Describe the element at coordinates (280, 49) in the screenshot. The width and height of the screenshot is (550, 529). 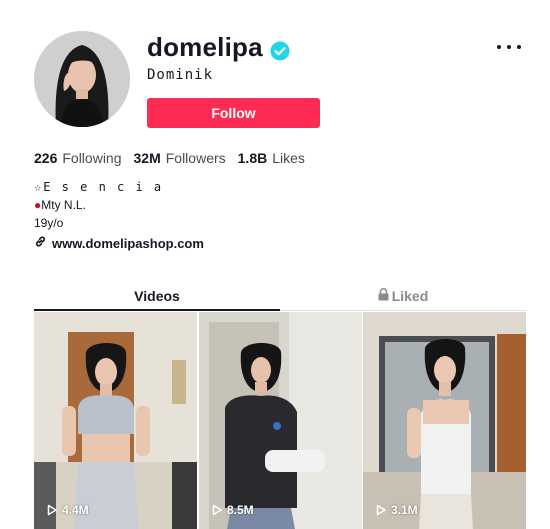
I see `verified-badge-icon` at that location.